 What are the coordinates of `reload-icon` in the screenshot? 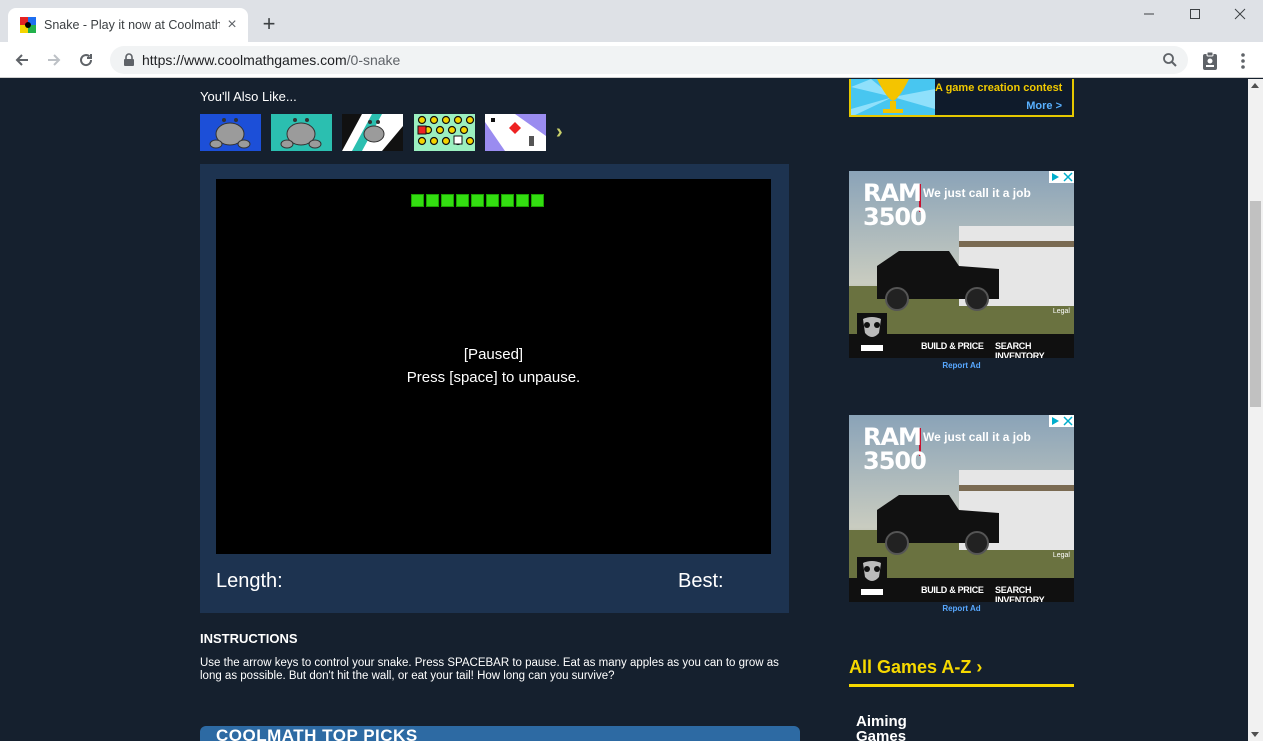 It's located at (86, 60).